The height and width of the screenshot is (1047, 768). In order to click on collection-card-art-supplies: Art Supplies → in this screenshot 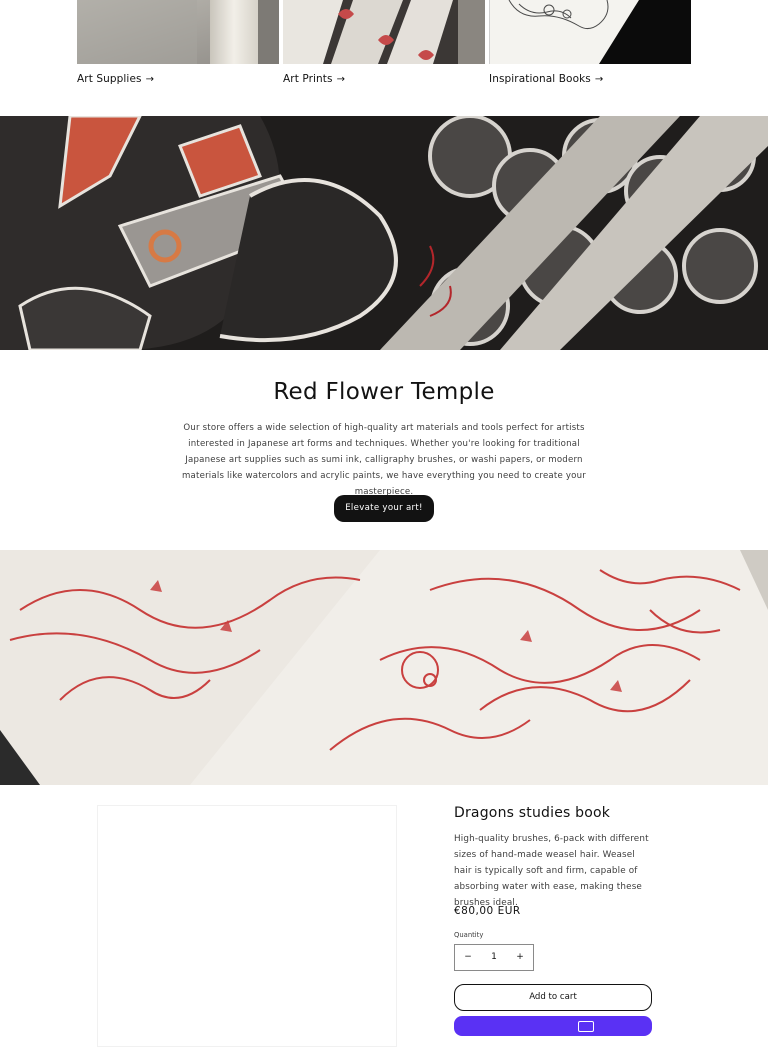, I will do `click(178, 42)`.